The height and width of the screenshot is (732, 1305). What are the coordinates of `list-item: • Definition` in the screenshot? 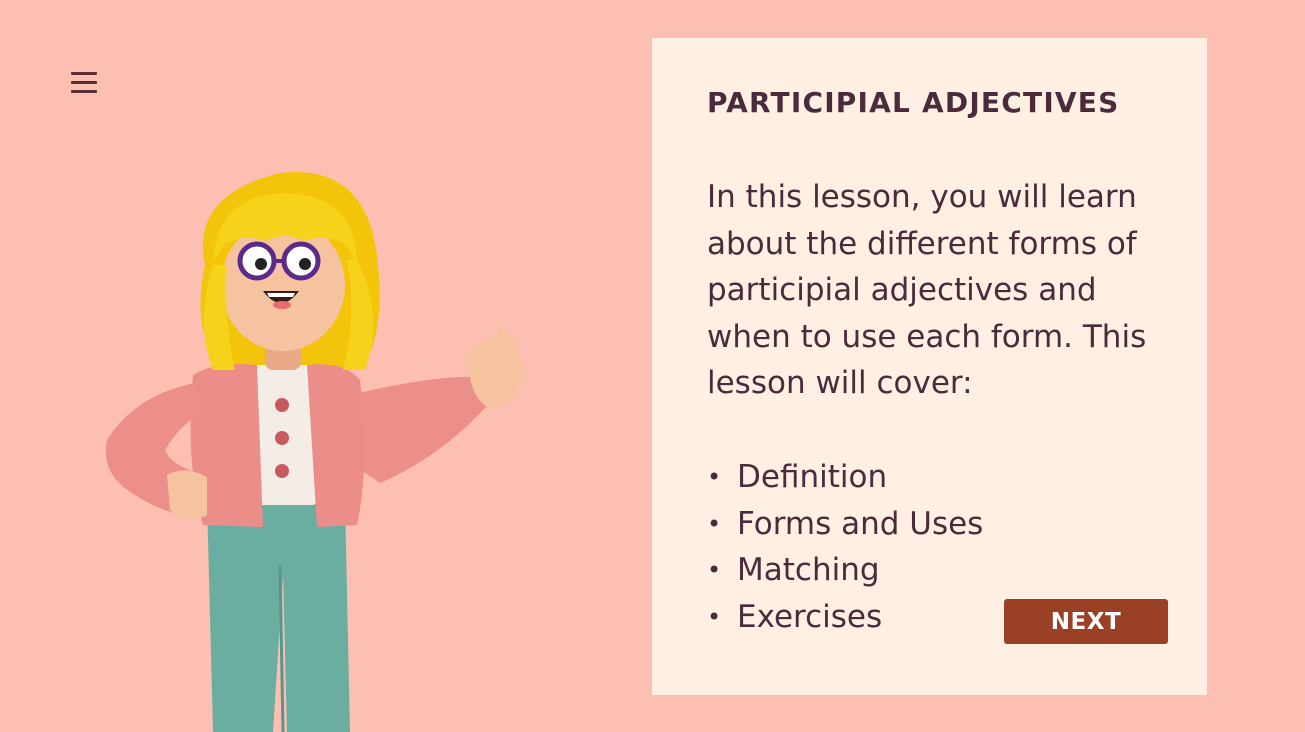 It's located at (845, 477).